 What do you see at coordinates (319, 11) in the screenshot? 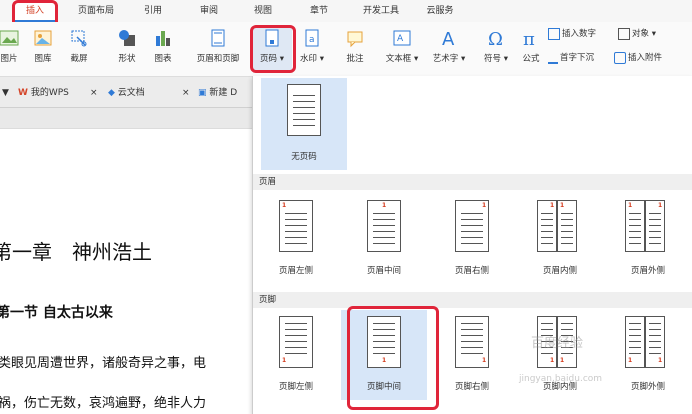
I see `tab-chapter: 章节` at bounding box center [319, 11].